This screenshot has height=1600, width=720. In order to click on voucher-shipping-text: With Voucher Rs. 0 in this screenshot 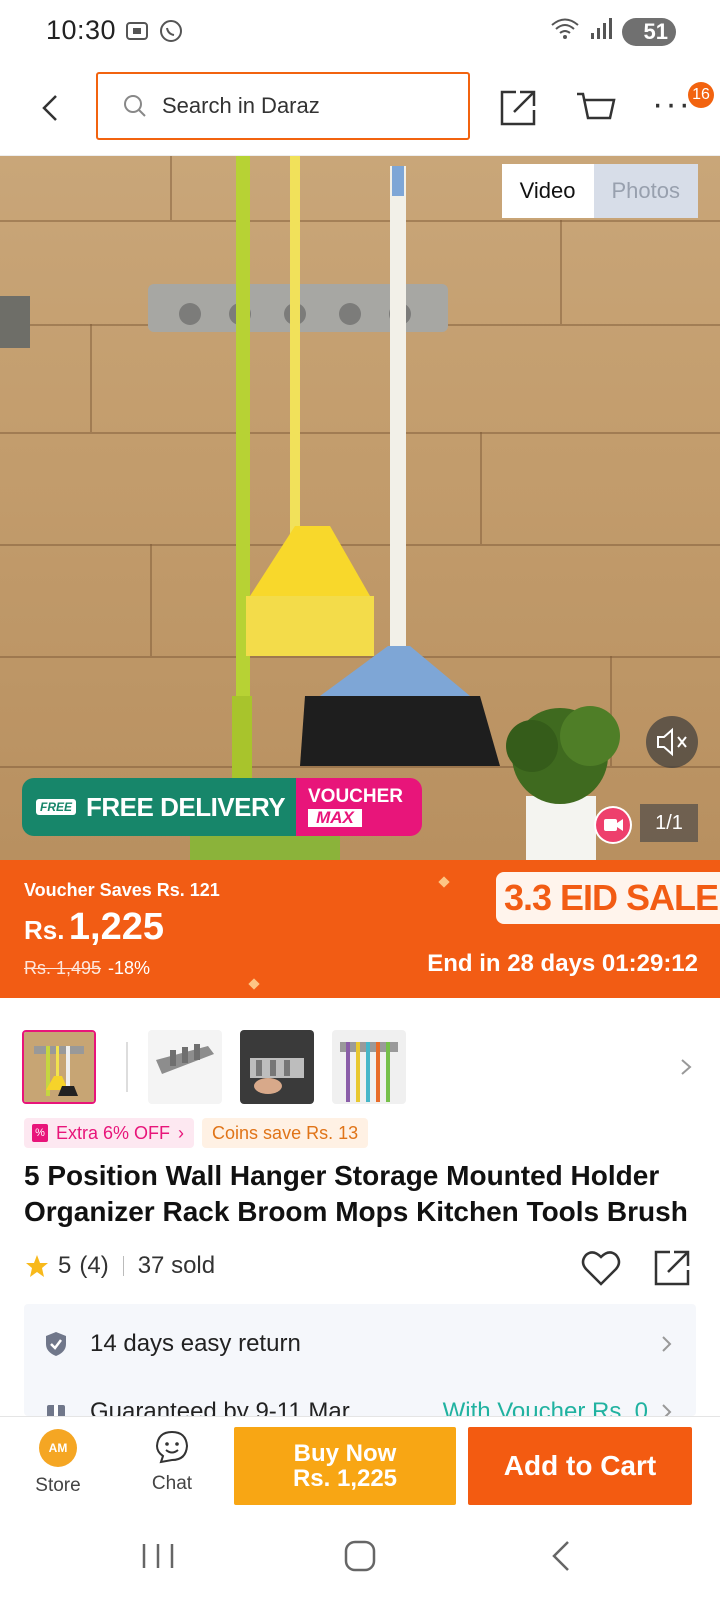, I will do `click(545, 1407)`.